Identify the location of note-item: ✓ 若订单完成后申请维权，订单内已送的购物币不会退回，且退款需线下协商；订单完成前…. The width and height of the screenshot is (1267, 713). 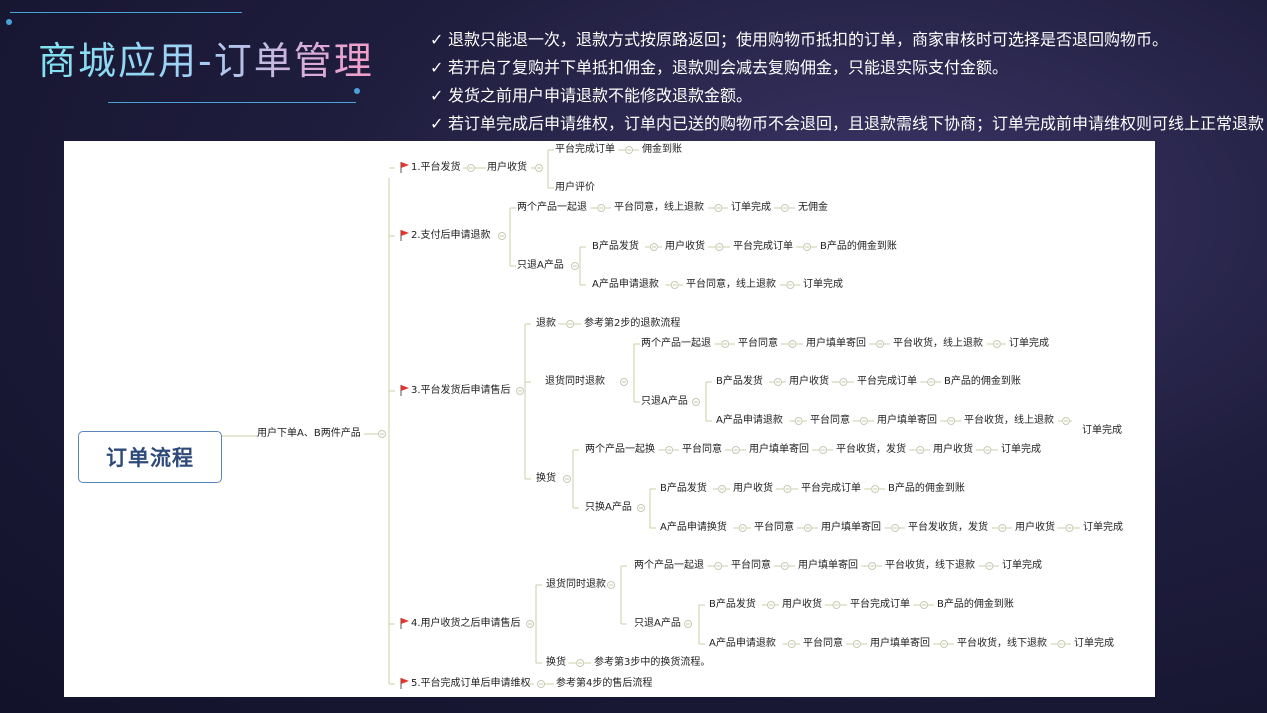
(847, 124).